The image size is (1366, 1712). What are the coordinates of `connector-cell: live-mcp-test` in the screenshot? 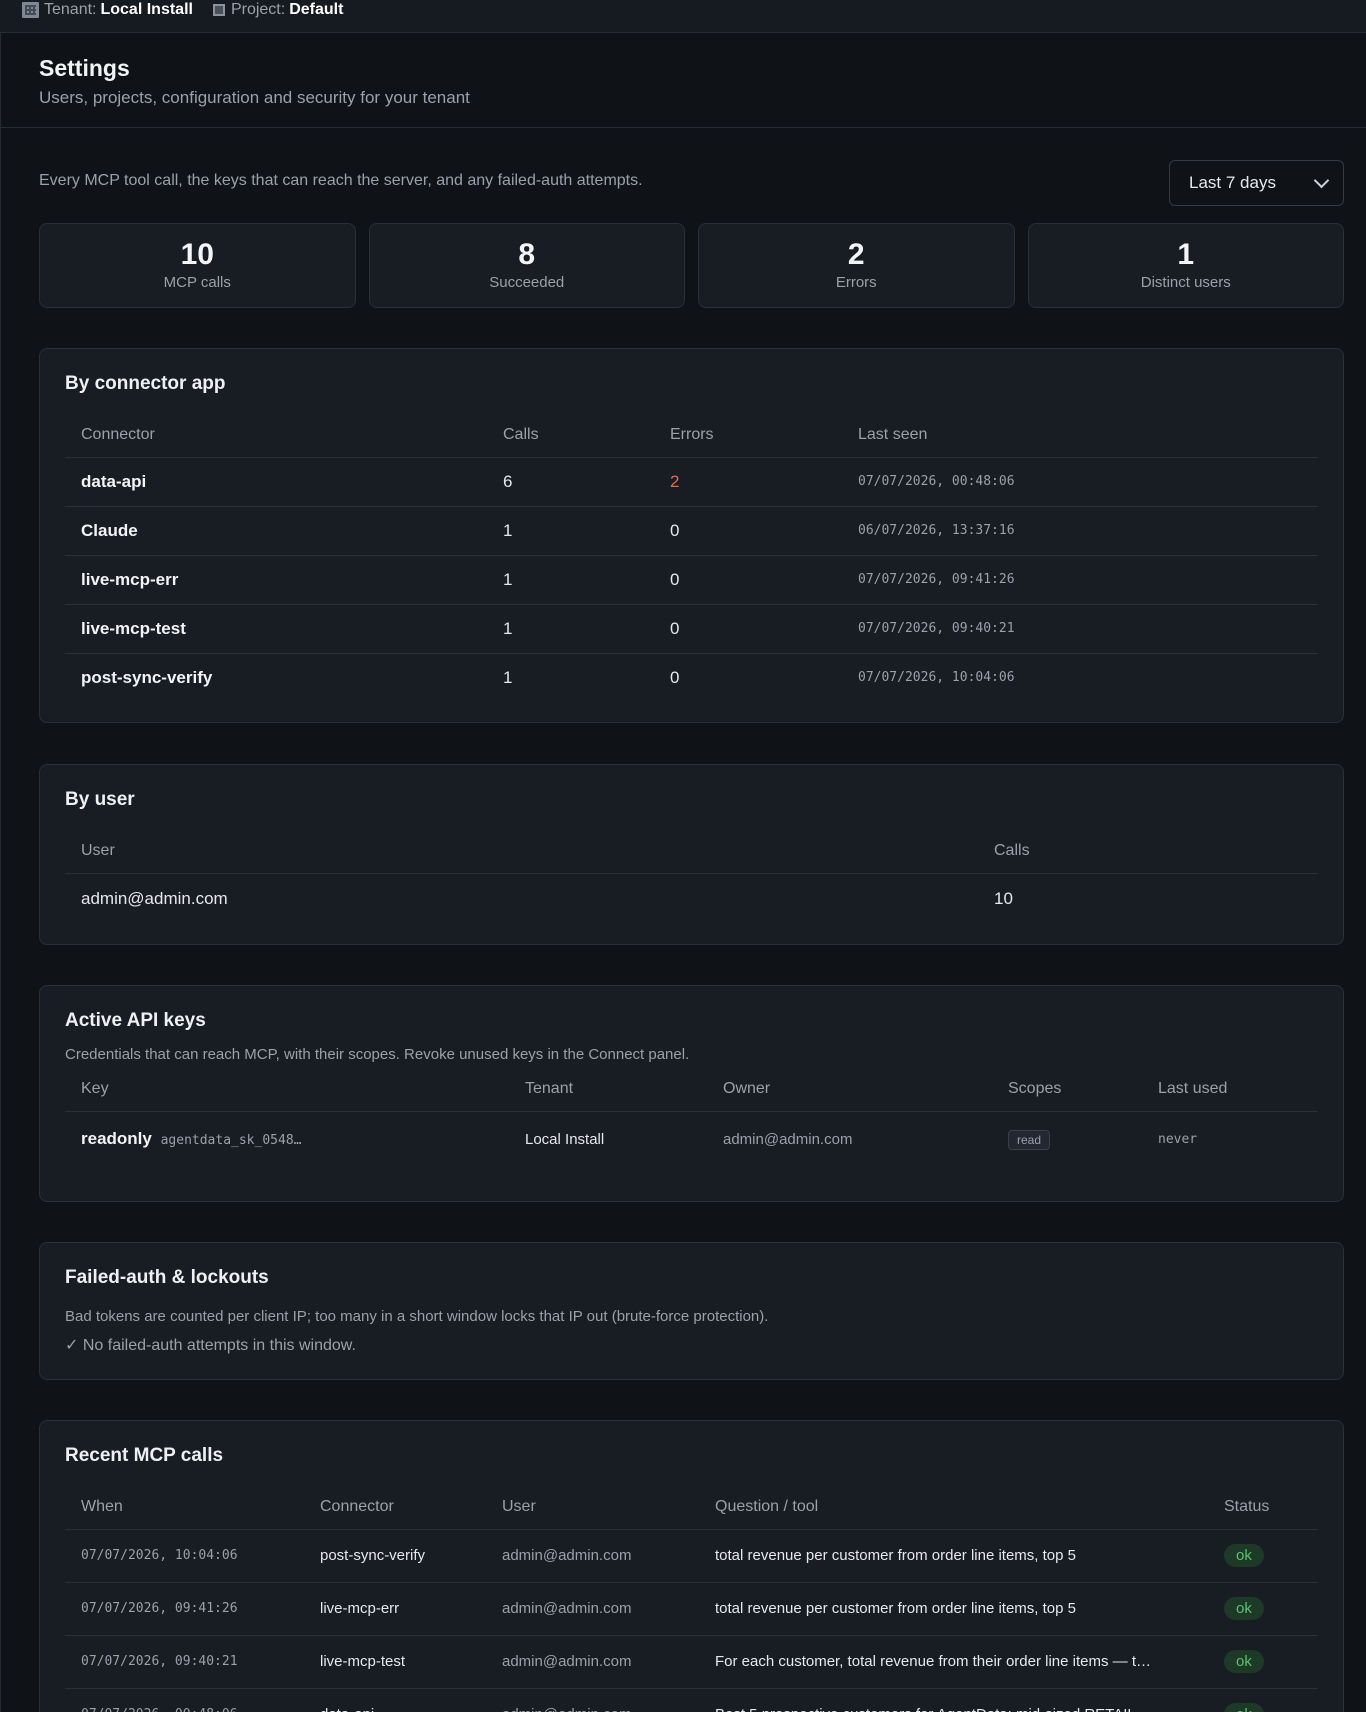 It's located at (395, 1662).